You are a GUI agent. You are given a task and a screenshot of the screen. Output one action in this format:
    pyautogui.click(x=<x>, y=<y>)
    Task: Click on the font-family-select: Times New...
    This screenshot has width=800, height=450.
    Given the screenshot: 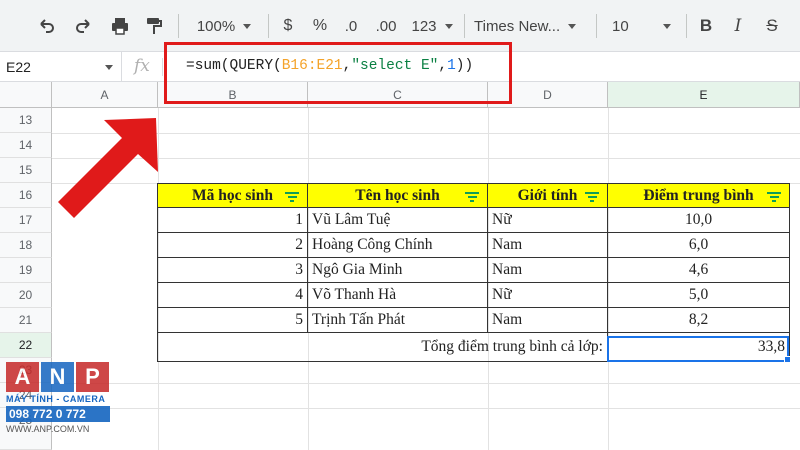 What is the action you would take?
    pyautogui.click(x=532, y=26)
    